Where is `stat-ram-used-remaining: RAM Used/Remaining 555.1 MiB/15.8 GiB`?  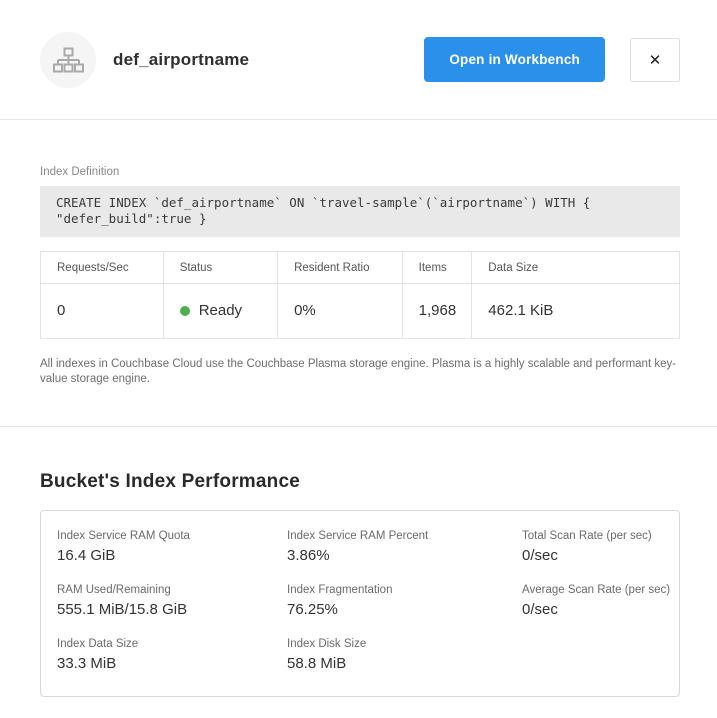
stat-ram-used-remaining: RAM Used/Remaining 555.1 MiB/15.8 GiB is located at coordinates (172, 601).